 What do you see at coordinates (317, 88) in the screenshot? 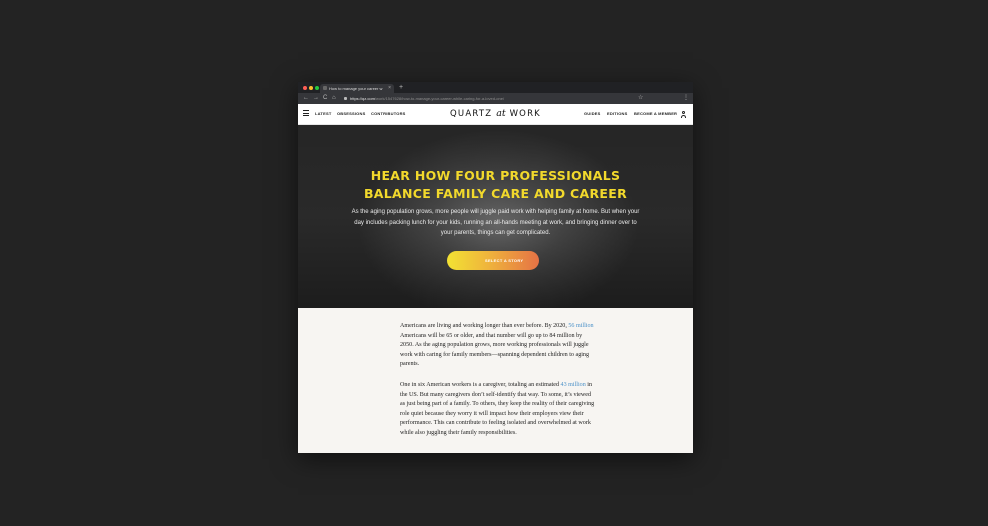
I see `maximize-window-button` at bounding box center [317, 88].